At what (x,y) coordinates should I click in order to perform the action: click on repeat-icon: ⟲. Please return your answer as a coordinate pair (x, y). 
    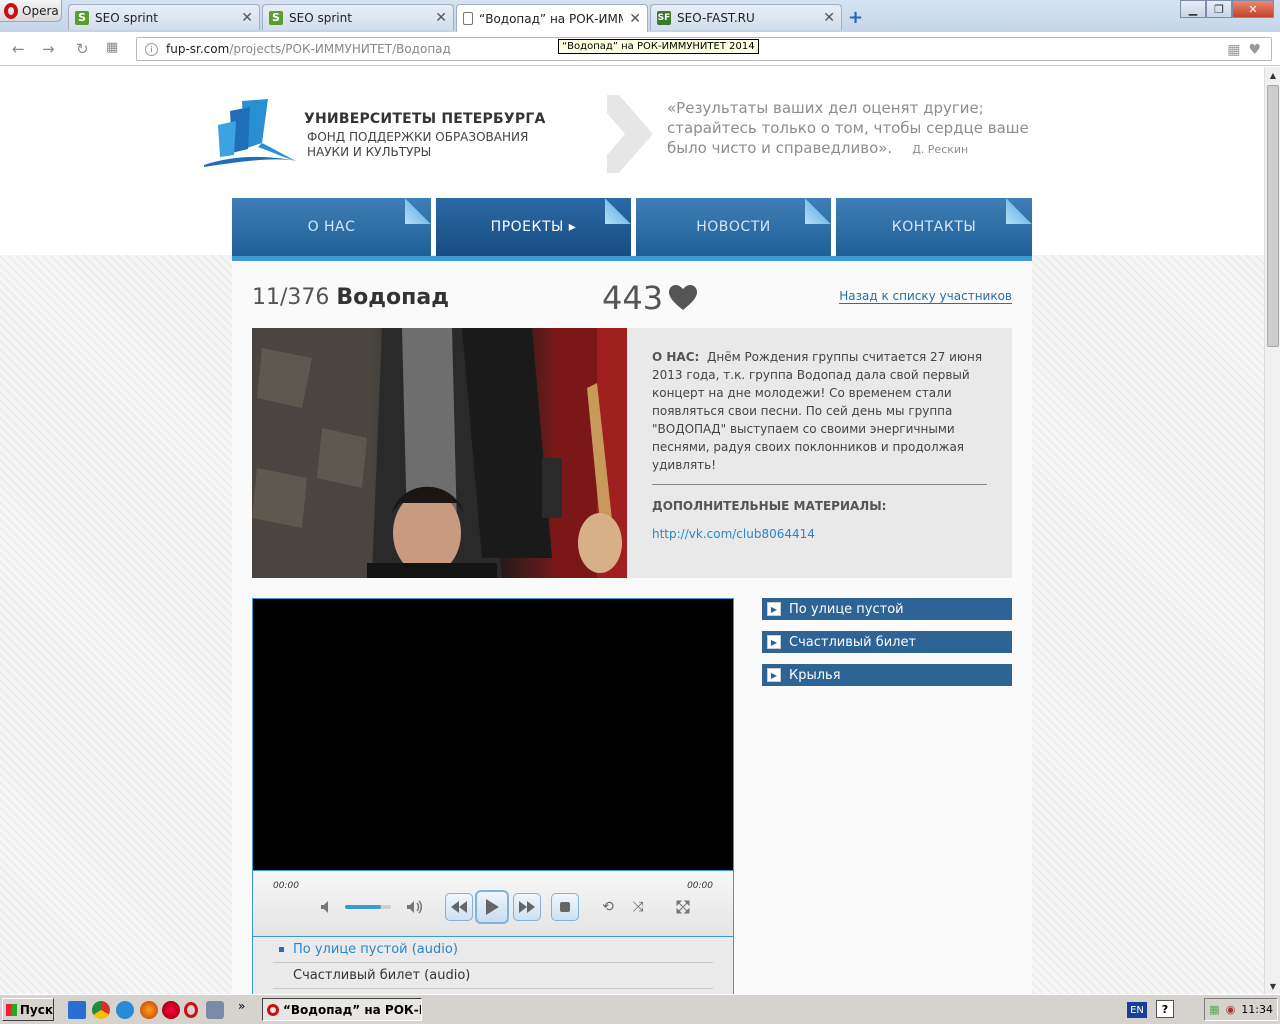
    Looking at the image, I should click on (608, 907).